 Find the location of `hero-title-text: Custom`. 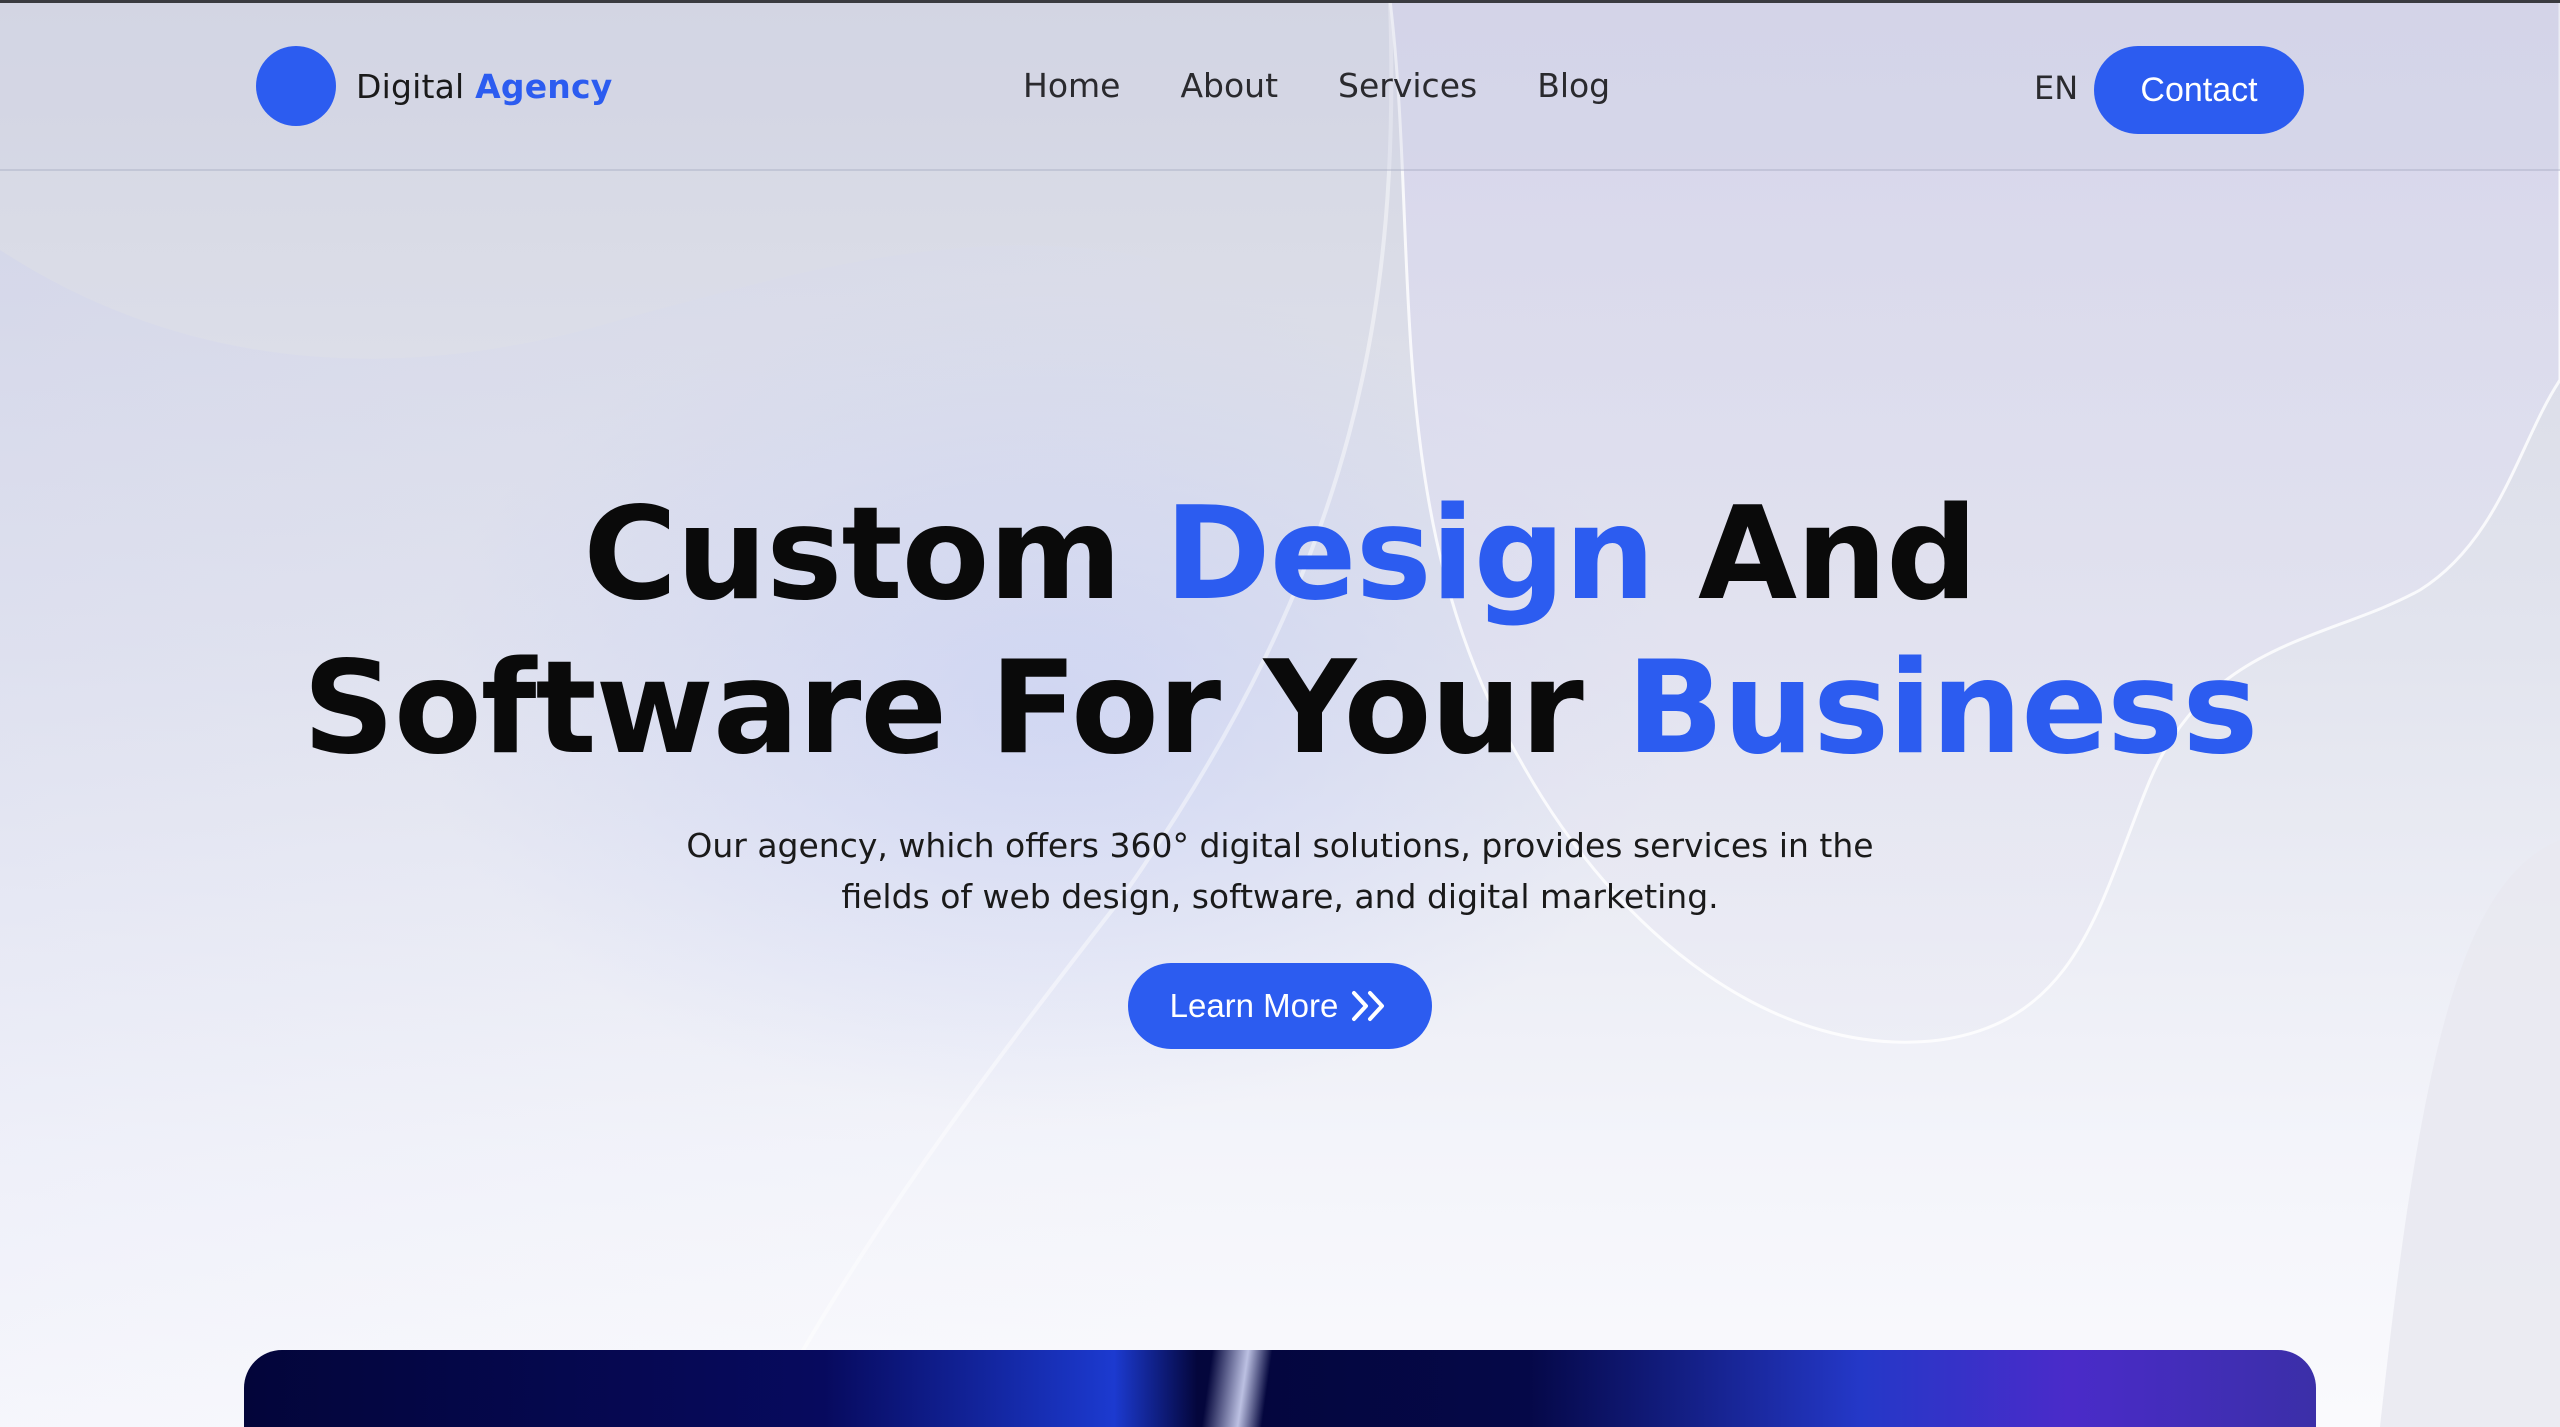

hero-title-text: Custom is located at coordinates (874, 554).